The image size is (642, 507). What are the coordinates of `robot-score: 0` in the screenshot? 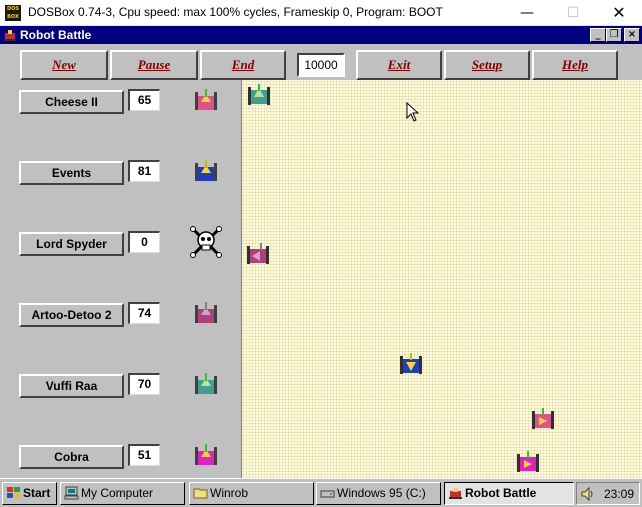 It's located at (144, 242).